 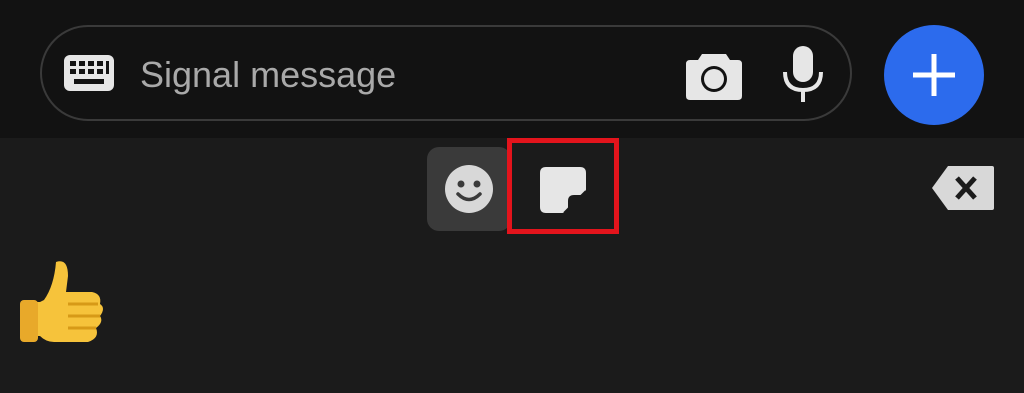 I want to click on backspace-icon, so click(x=963, y=188).